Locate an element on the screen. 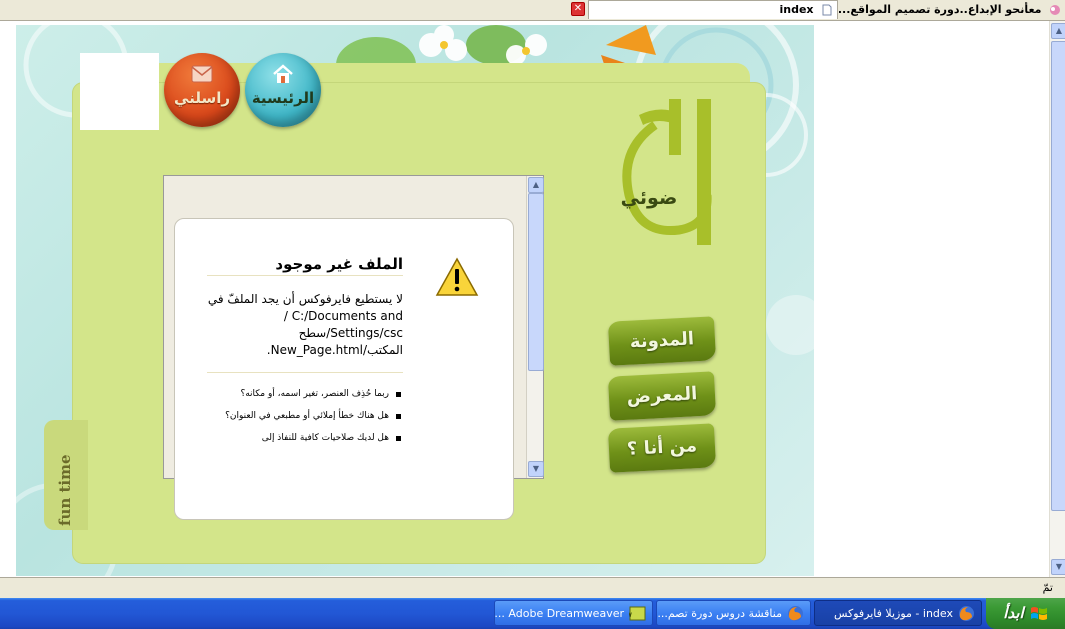 The width and height of the screenshot is (1065, 629). favicon-icon is located at coordinates (1055, 10).